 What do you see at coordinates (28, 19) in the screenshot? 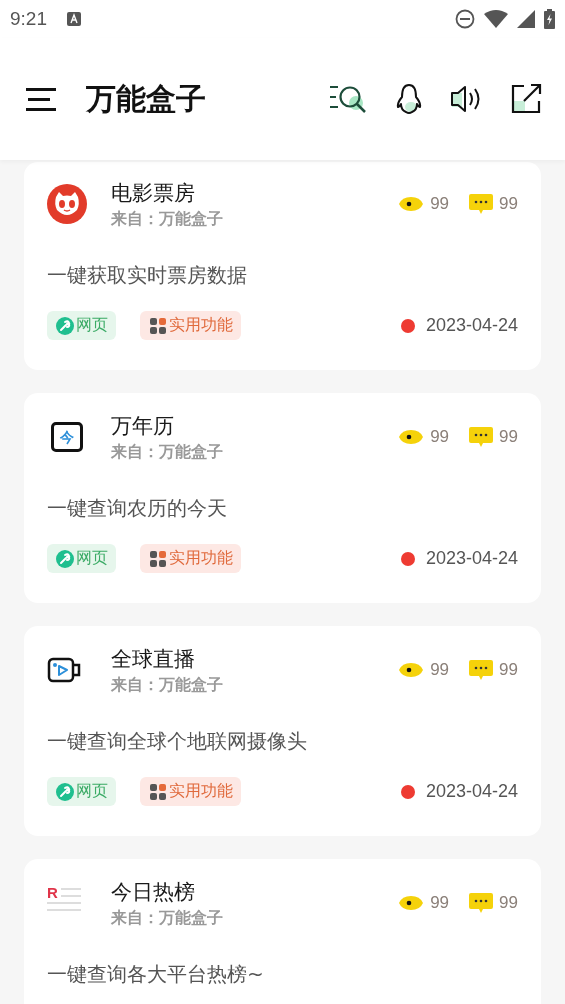
I see `status-time: 9:21` at bounding box center [28, 19].